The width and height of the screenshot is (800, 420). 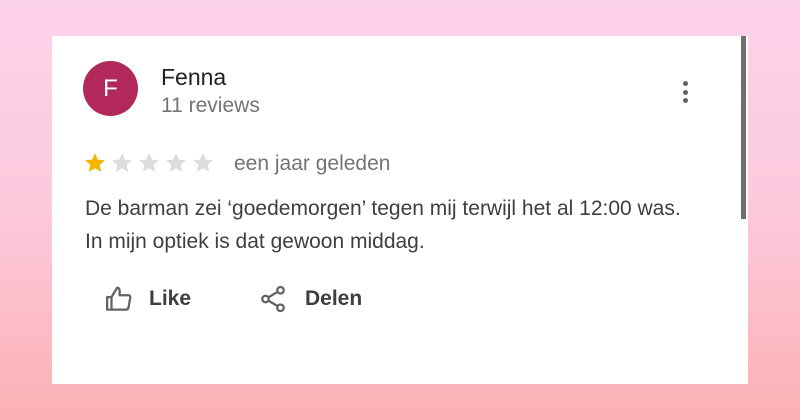 I want to click on author-review-count: 11 reviews, so click(x=210, y=105).